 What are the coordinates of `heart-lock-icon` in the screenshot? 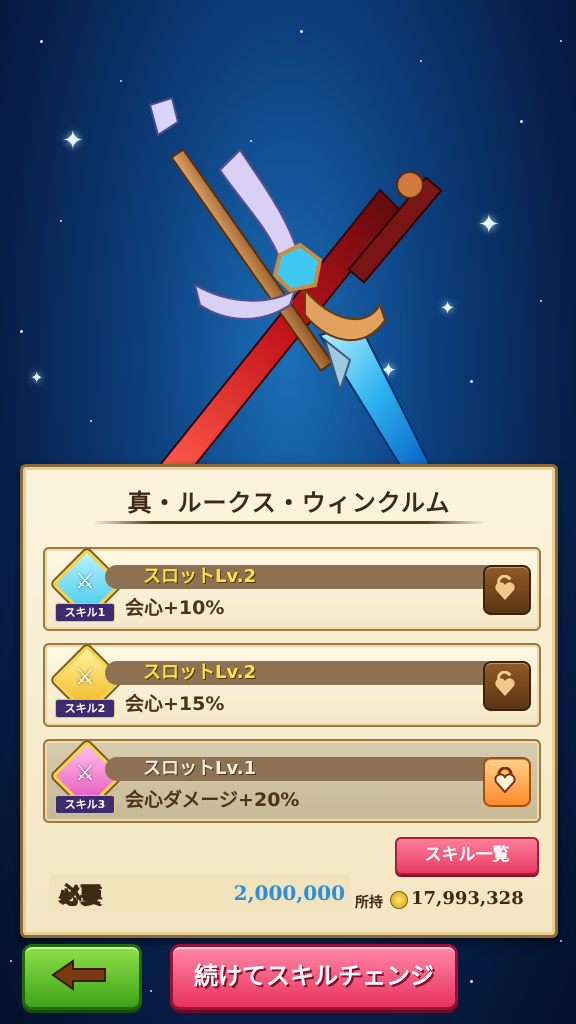 It's located at (505, 780).